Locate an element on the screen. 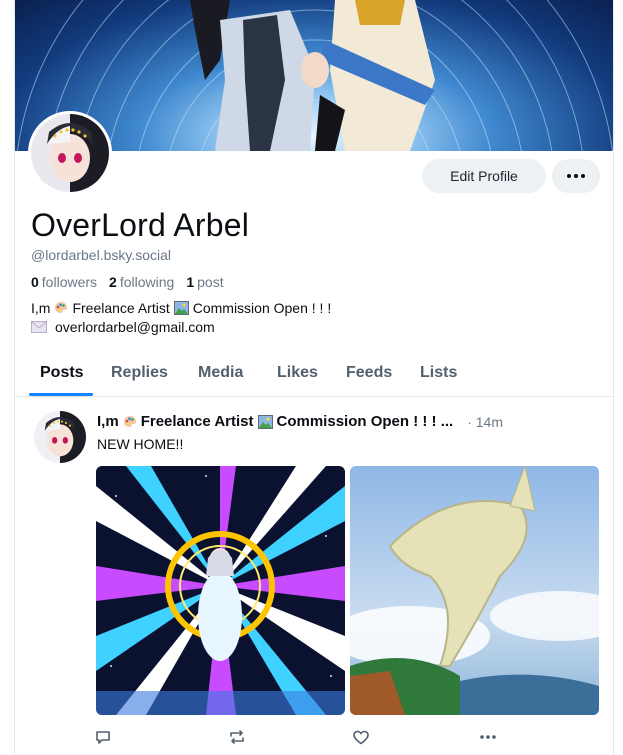 Image resolution: width=623 pixels, height=755 pixels. repost-button is located at coordinates (237, 737).